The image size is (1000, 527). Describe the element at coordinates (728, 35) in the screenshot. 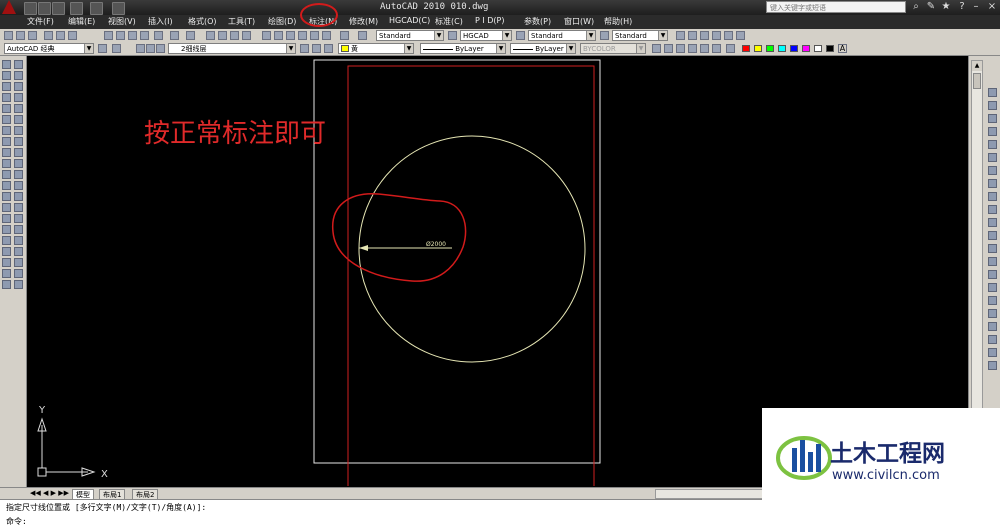

I see `collect-leader-icon` at that location.